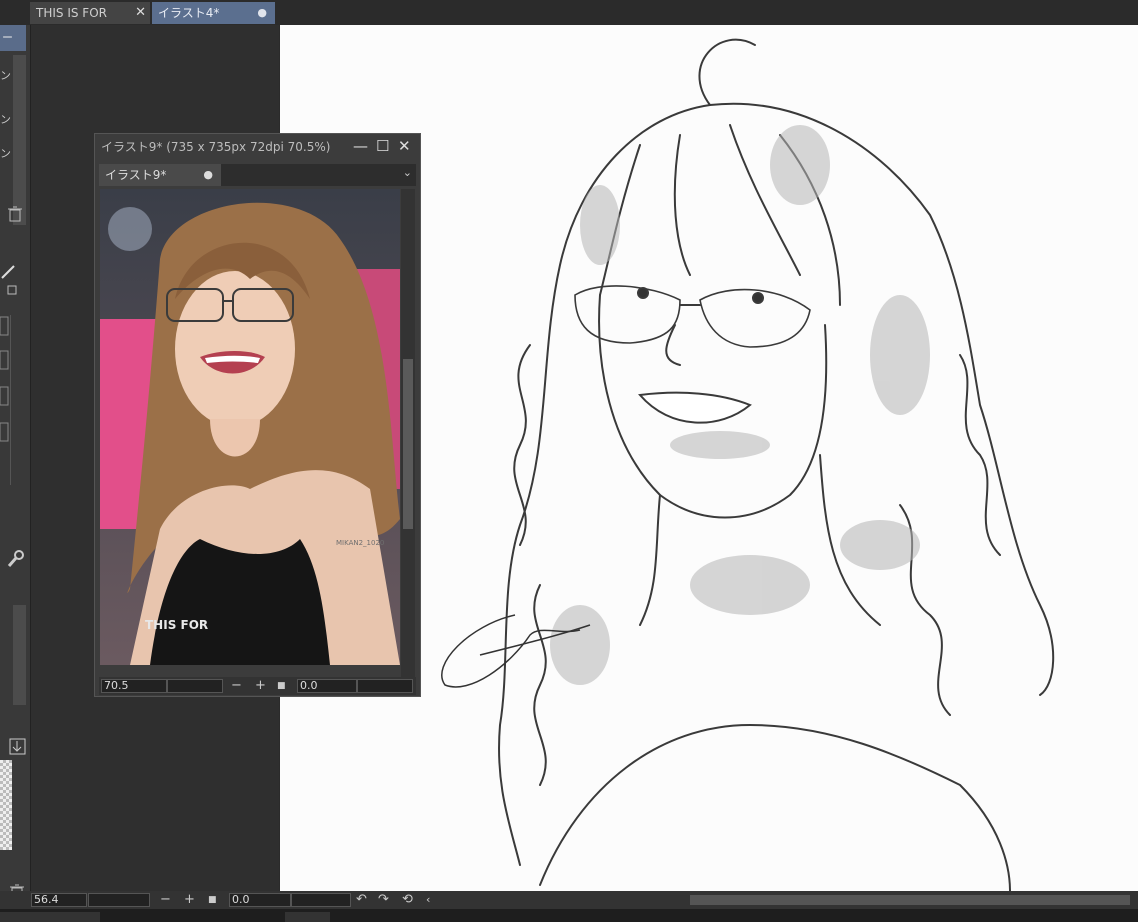 The height and width of the screenshot is (922, 1138). I want to click on zoom-field: 70.5, so click(134, 686).